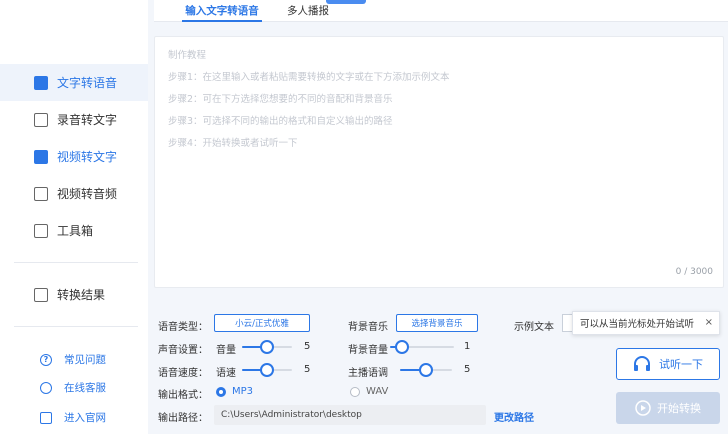 The height and width of the screenshot is (434, 728). Describe the element at coordinates (642, 363) in the screenshot. I see `headphones-icon` at that location.